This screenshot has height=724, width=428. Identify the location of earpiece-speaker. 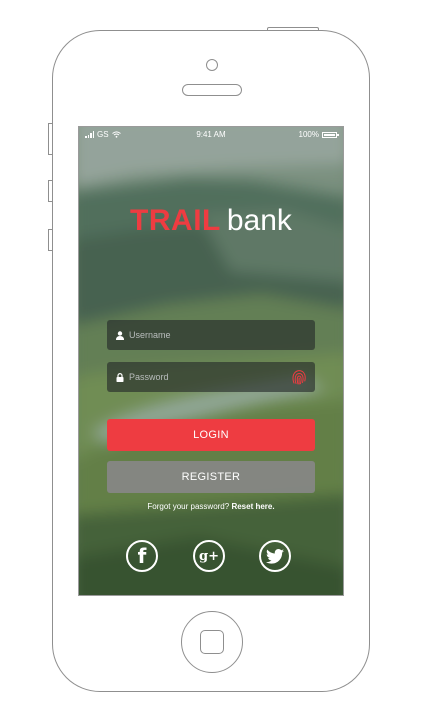
(212, 90).